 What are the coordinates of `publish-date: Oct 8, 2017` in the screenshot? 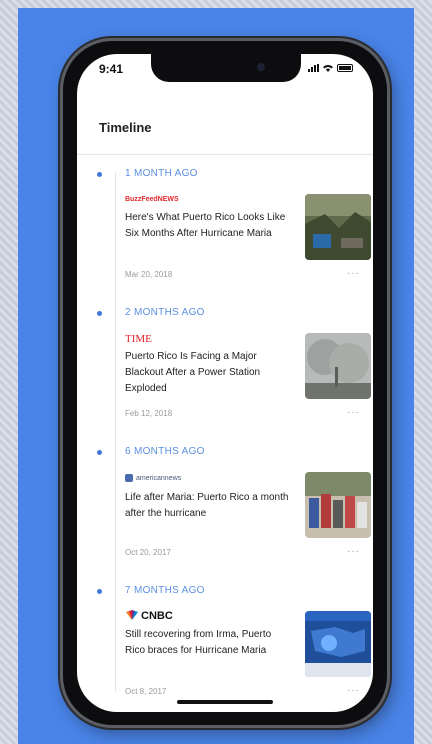 It's located at (146, 691).